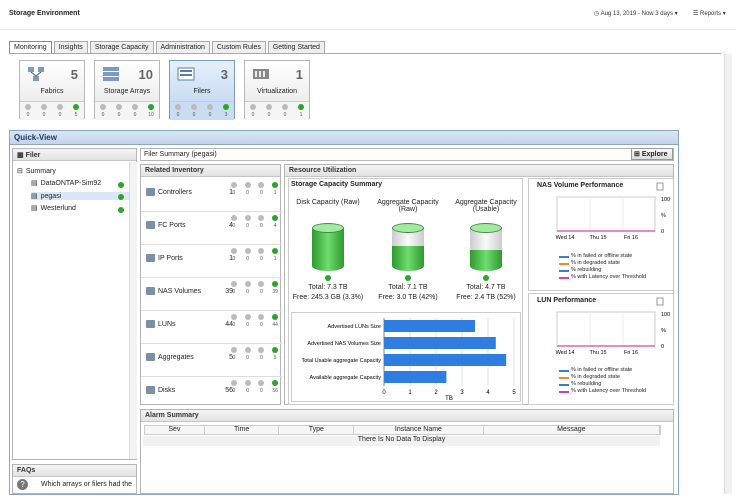 This screenshot has width=736, height=503. What do you see at coordinates (70, 47) in the screenshot?
I see `tab-insights: Insights` at bounding box center [70, 47].